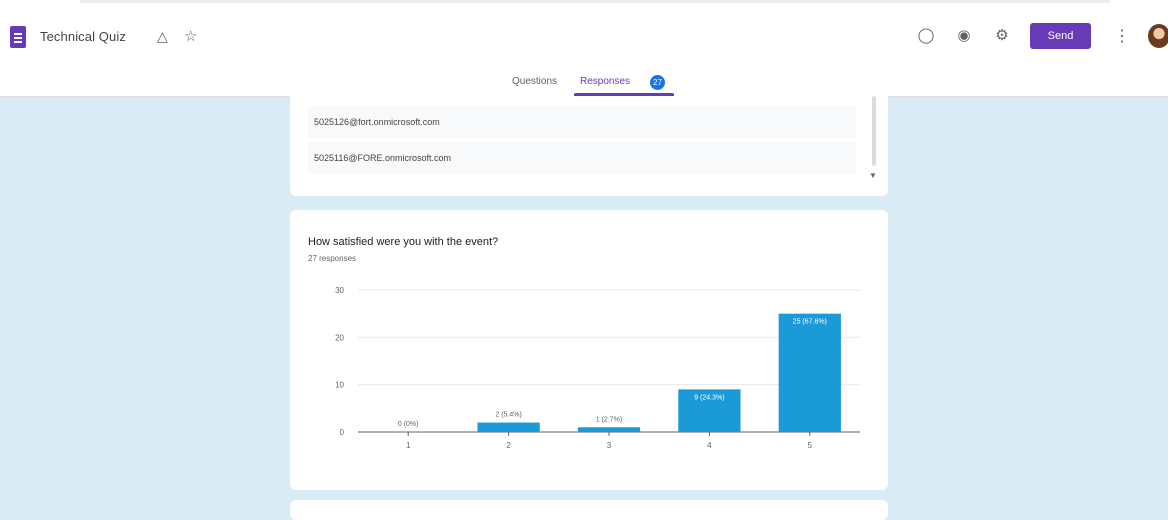  I want to click on list-scrollbar: ▼, so click(874, 138).